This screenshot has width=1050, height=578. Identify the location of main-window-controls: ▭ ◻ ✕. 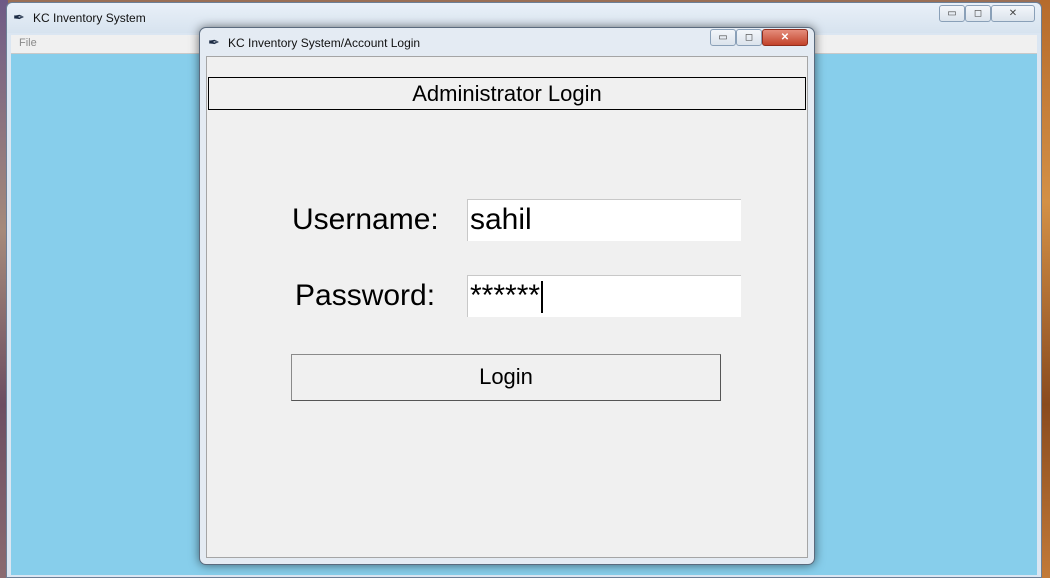
(987, 13).